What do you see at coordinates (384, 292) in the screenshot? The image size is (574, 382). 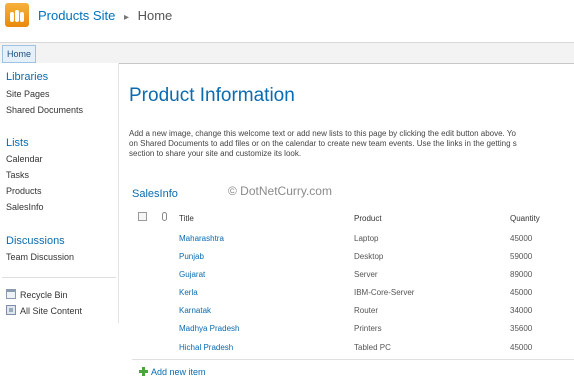 I see `row-product: IBM-Core-Server` at bounding box center [384, 292].